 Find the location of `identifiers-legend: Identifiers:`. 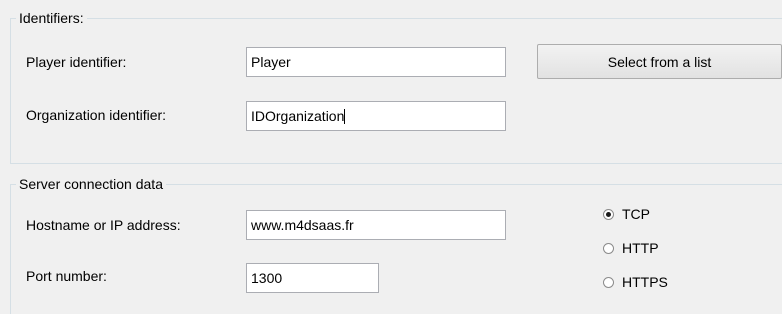

identifiers-legend: Identifiers: is located at coordinates (51, 18).